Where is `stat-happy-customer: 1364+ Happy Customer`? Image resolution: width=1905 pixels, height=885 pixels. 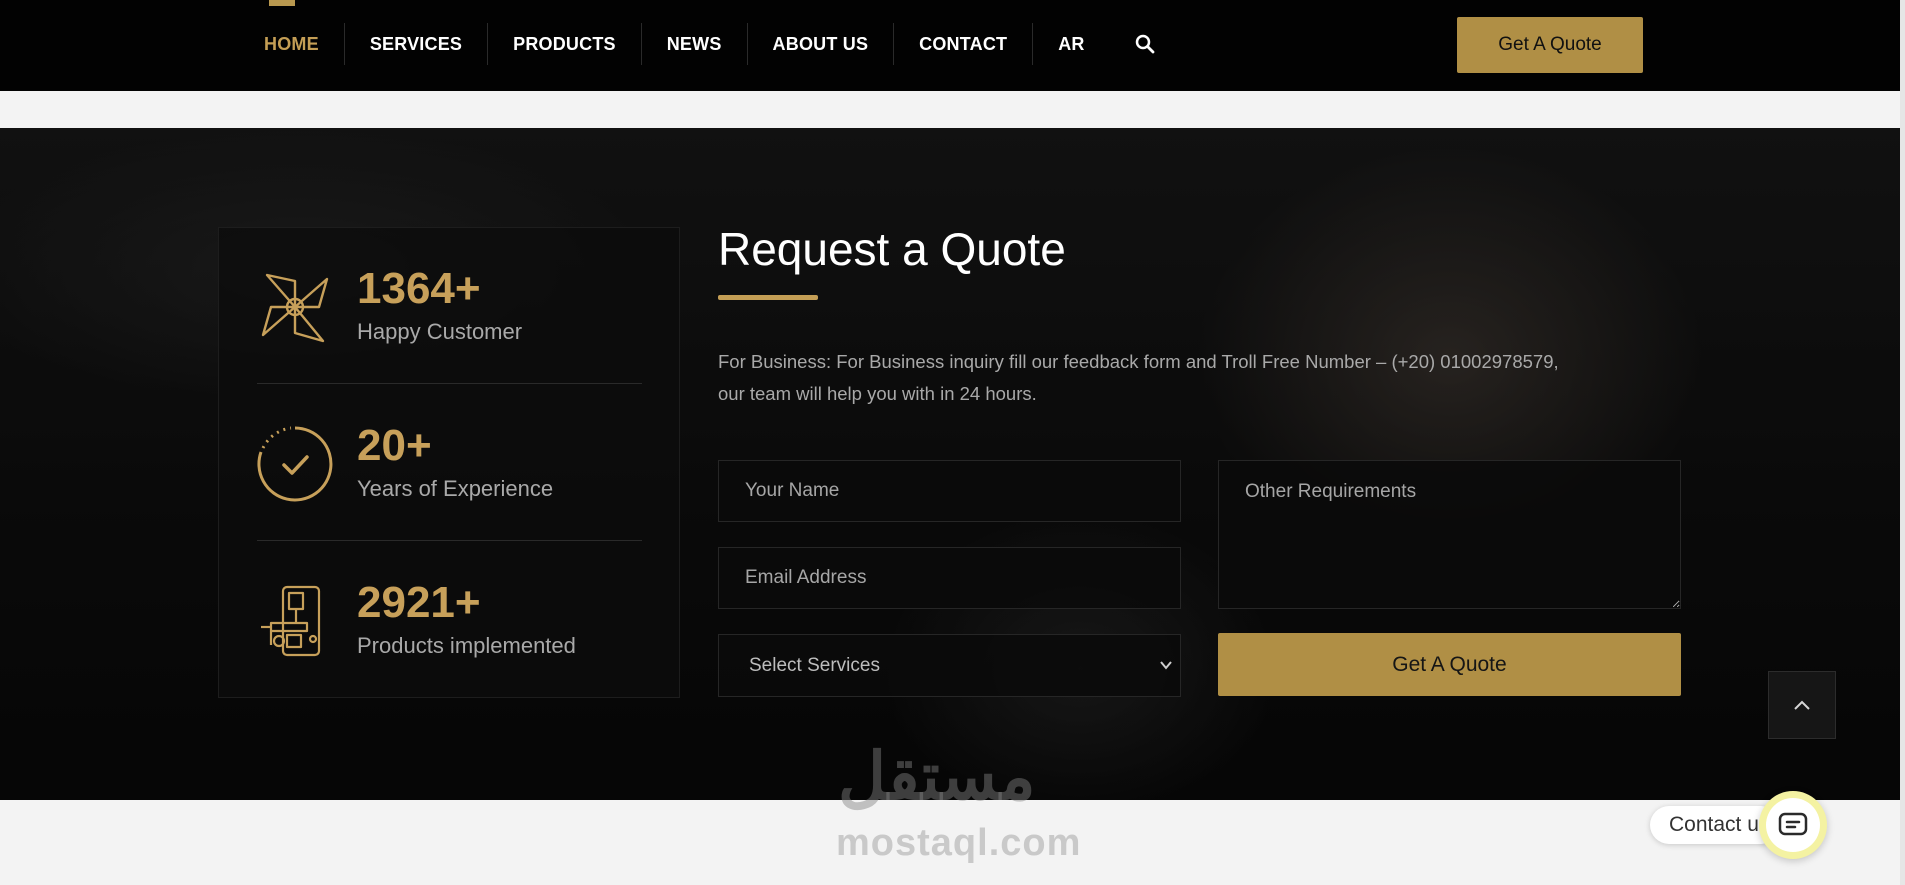
stat-happy-customer: 1364+ Happy Customer is located at coordinates (449, 306).